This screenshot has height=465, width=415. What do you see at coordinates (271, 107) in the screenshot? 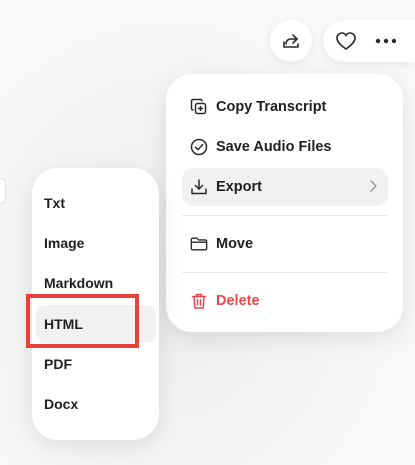
I see `menu-item-label: Copy Transcript` at bounding box center [271, 107].